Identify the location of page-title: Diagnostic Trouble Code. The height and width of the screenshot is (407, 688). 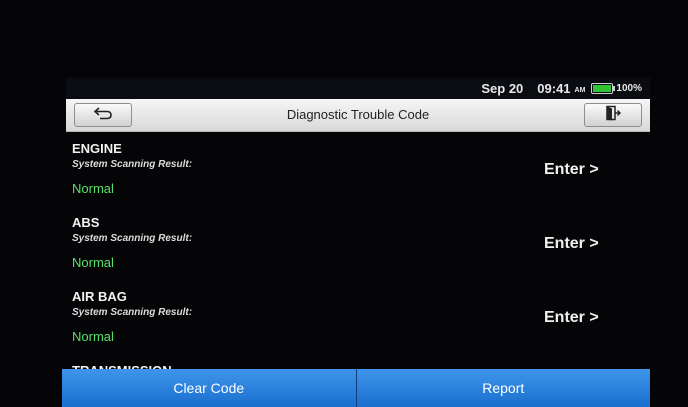
(358, 114).